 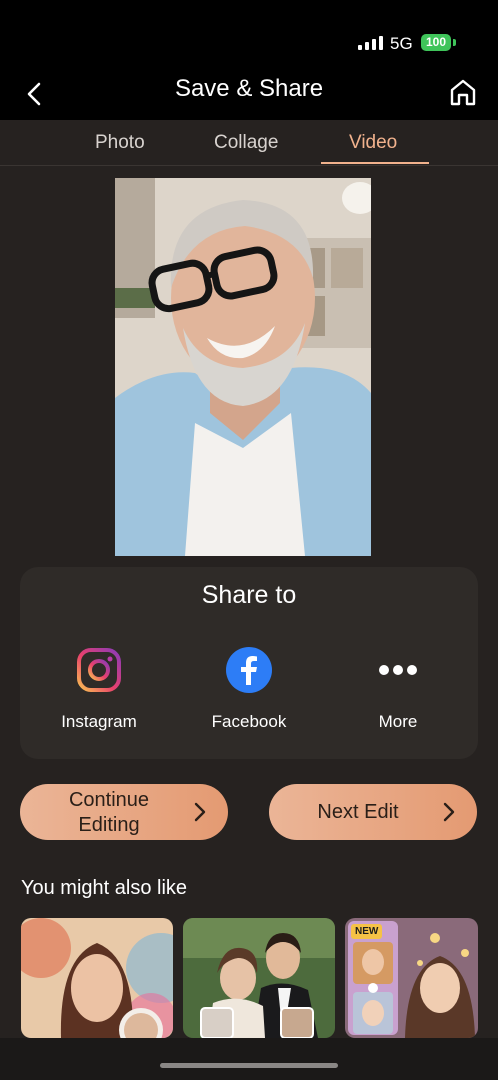 What do you see at coordinates (249, 670) in the screenshot?
I see `facebook-icon` at bounding box center [249, 670].